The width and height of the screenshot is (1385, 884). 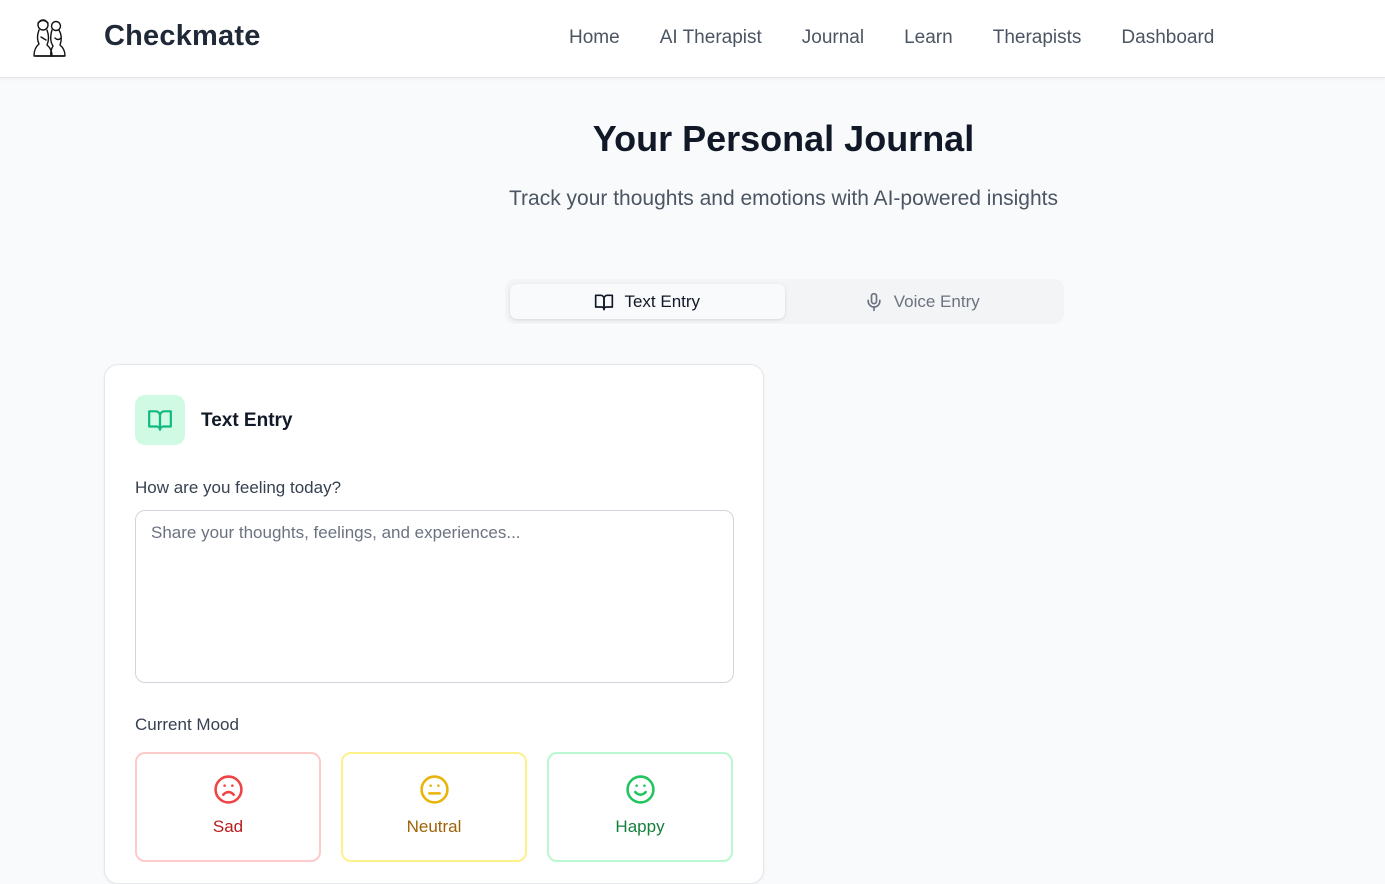 I want to click on meh-icon, so click(x=434, y=789).